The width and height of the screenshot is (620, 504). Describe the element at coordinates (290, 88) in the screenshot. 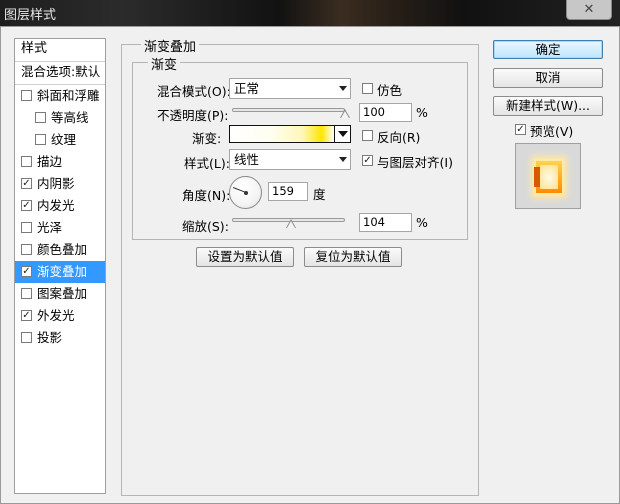

I see `blend-mode-select: 正常` at that location.